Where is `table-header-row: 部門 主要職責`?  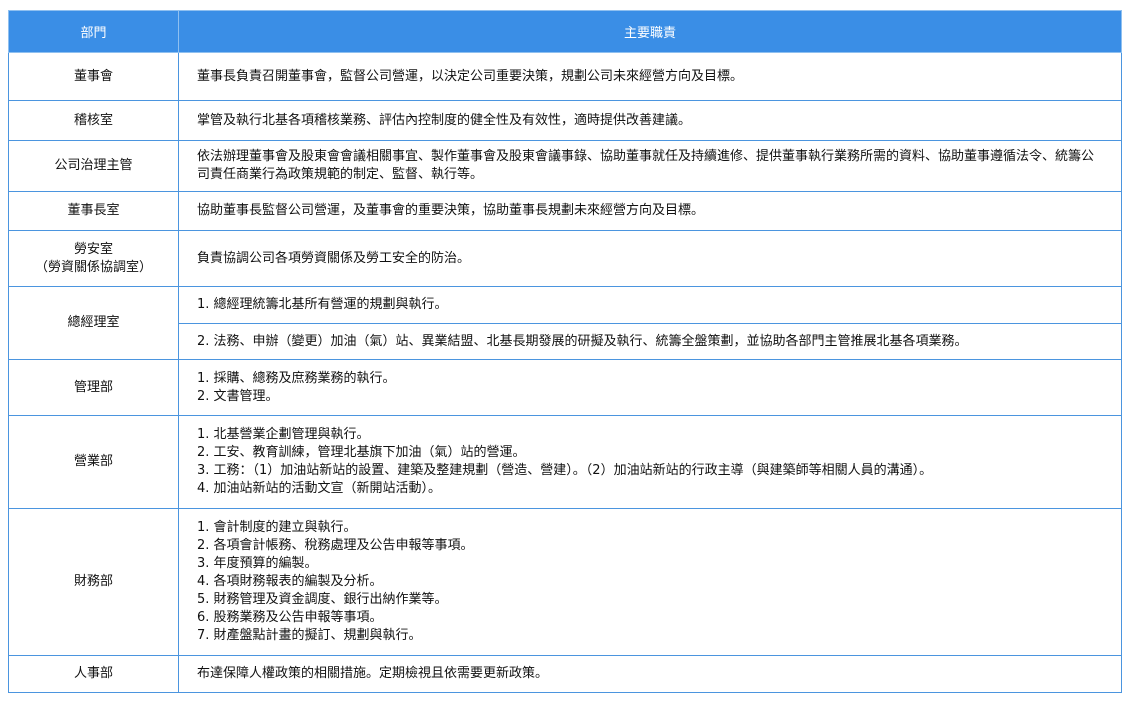
table-header-row: 部門 主要職責 is located at coordinates (565, 31).